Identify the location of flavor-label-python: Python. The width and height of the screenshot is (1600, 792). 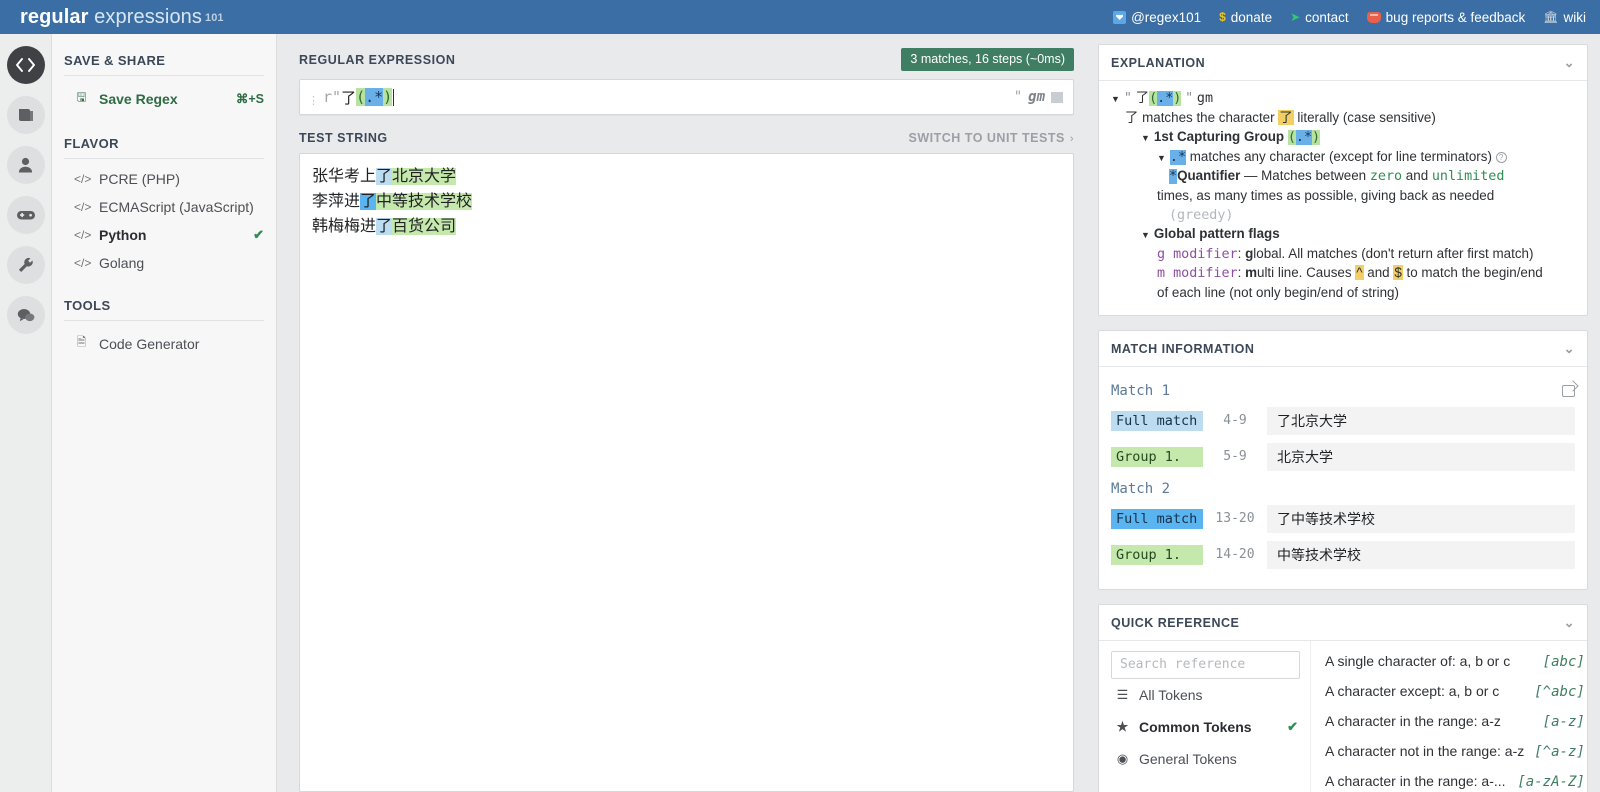
(123, 235).